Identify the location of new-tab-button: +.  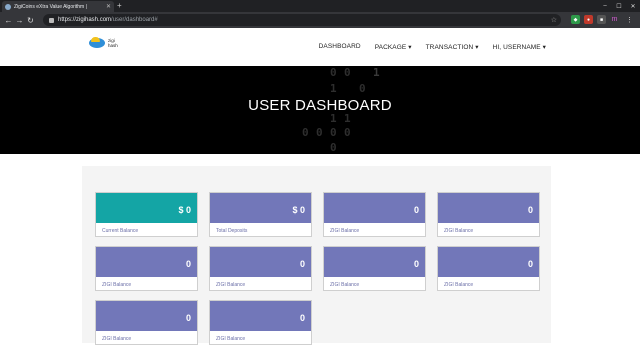
(119, 6).